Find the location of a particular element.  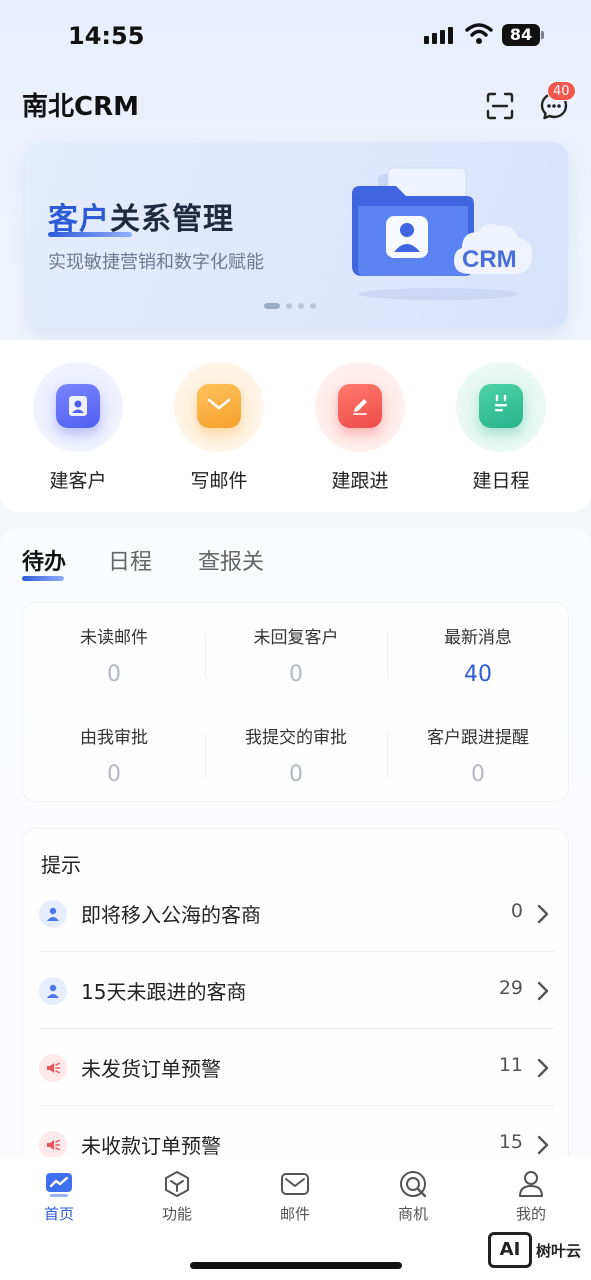

nav-label: 邮件 is located at coordinates (294, 1214).